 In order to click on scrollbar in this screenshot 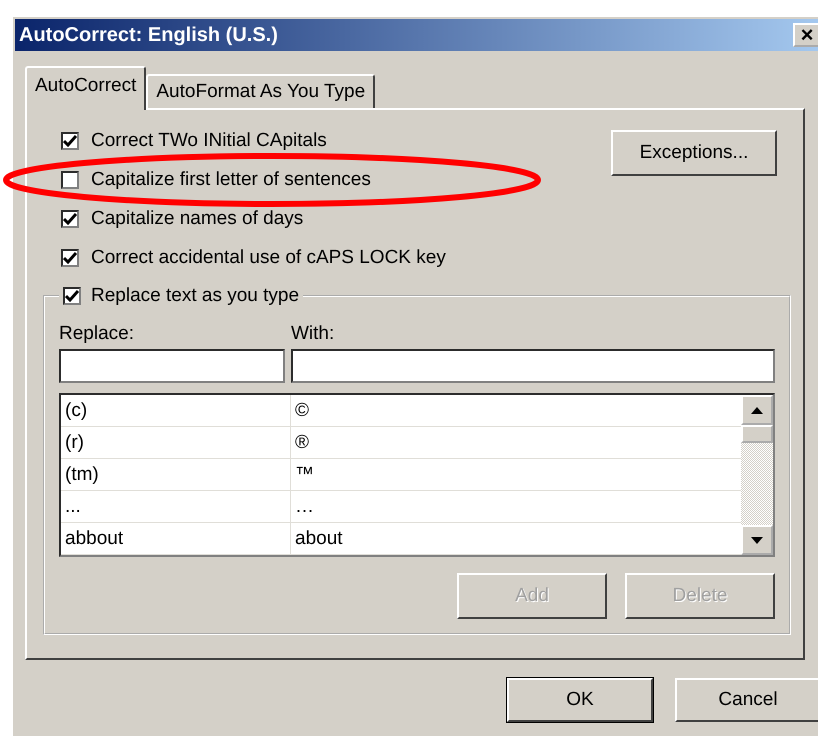, I will do `click(757, 475)`.